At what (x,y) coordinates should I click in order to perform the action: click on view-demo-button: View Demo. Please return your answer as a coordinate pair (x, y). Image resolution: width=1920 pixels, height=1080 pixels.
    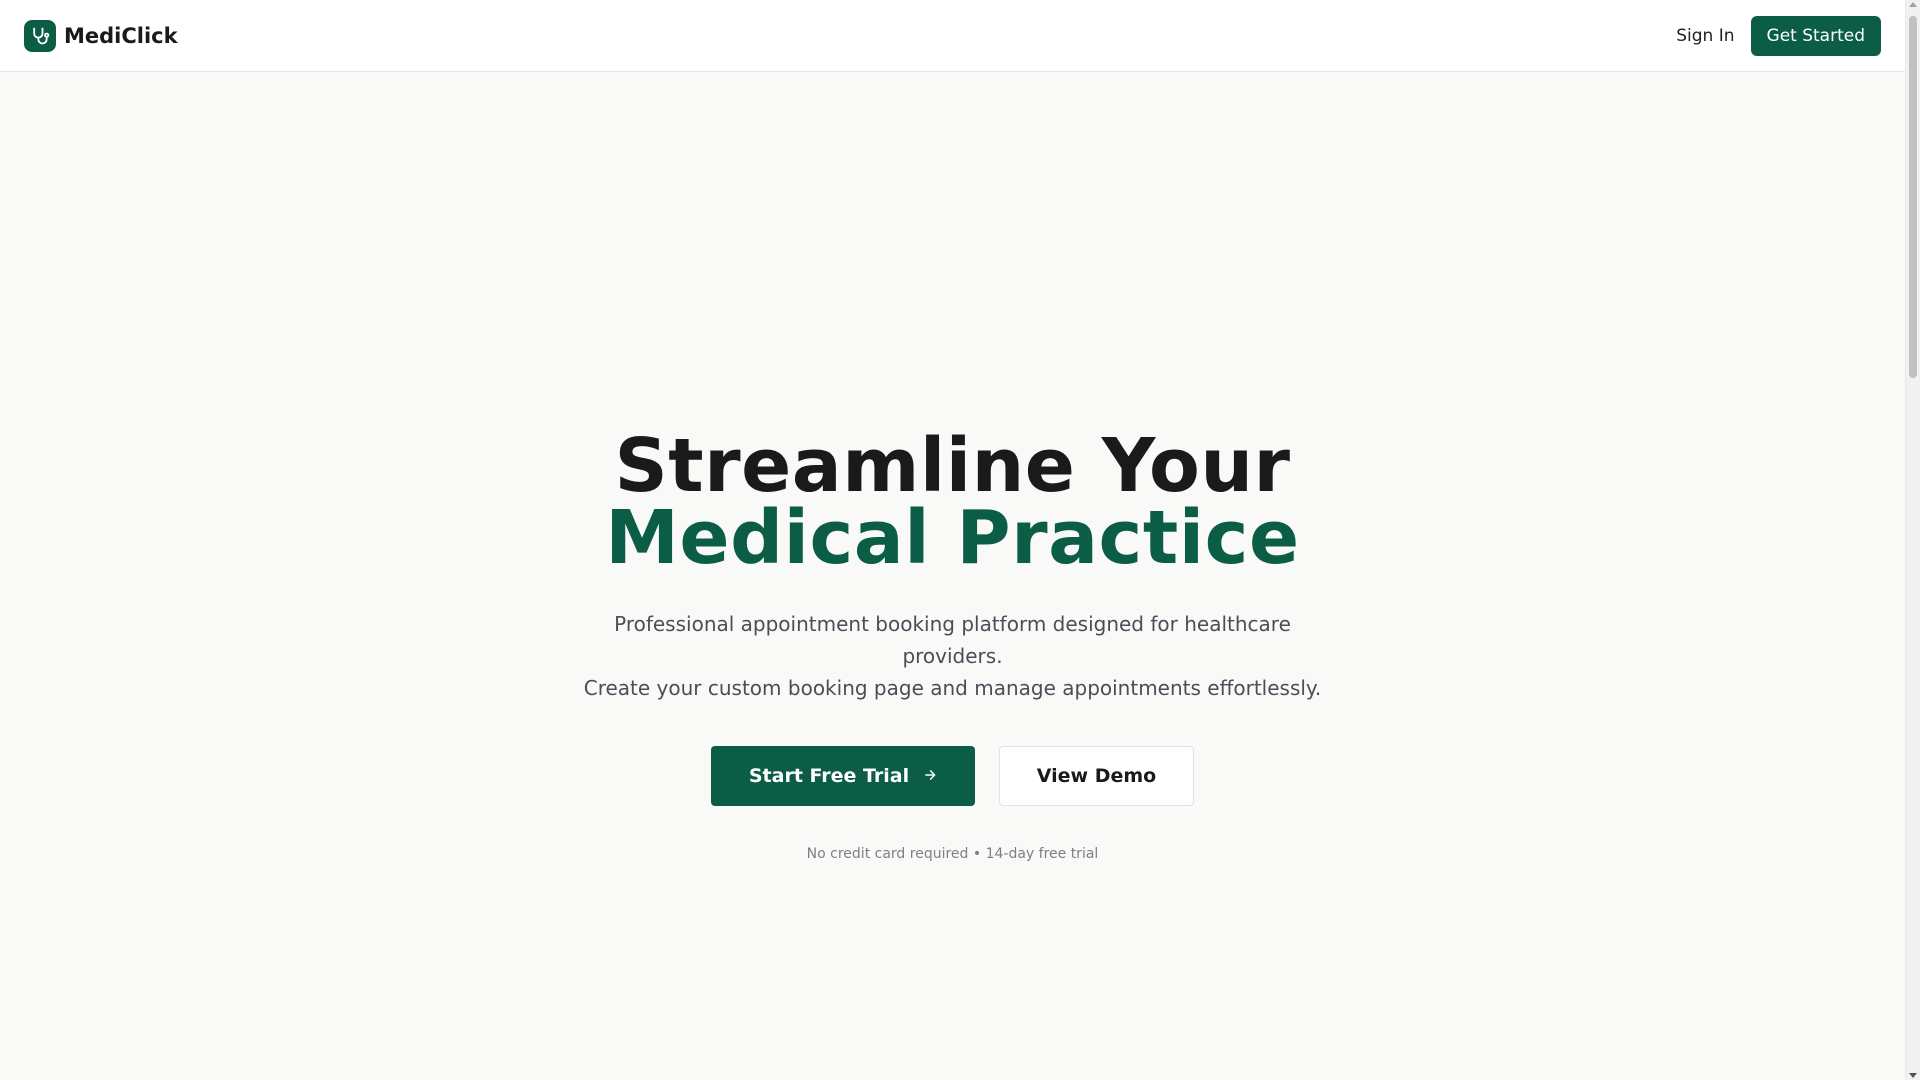
    Looking at the image, I should click on (1096, 776).